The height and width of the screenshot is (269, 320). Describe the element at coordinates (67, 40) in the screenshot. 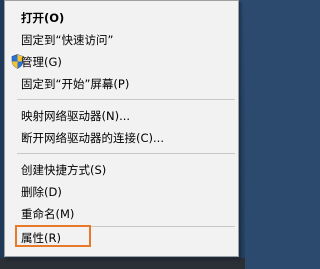

I see `menu-item-label: 固定到“快速访问”` at that location.